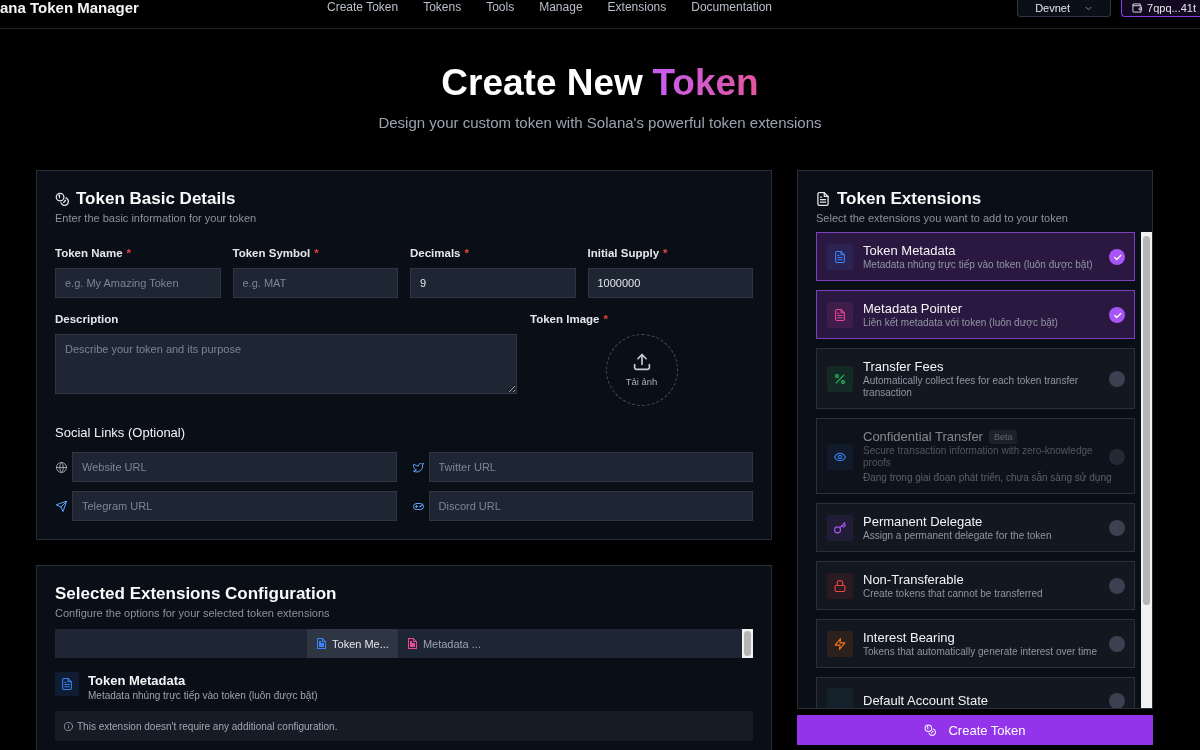 The width and height of the screenshot is (1200, 750). Describe the element at coordinates (138, 283) in the screenshot. I see `input-field: e.g. My Amazing Token` at that location.